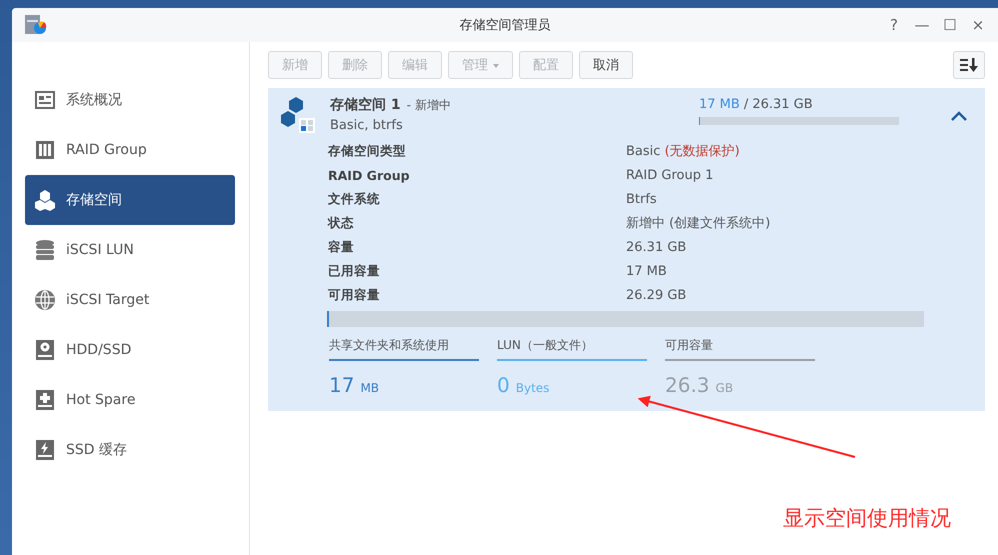 The image size is (998, 555). I want to click on sort-button, so click(969, 65).